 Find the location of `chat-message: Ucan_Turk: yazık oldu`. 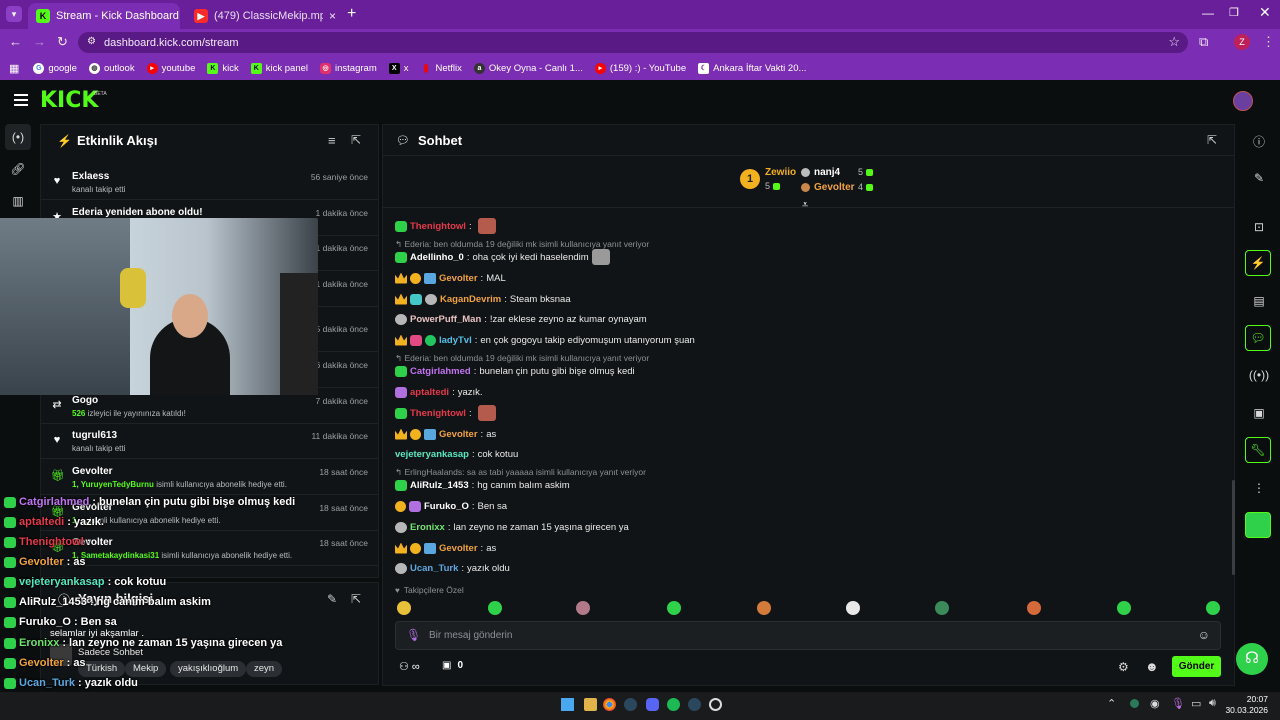

chat-message: Ucan_Turk: yazık oldu is located at coordinates (452, 568).